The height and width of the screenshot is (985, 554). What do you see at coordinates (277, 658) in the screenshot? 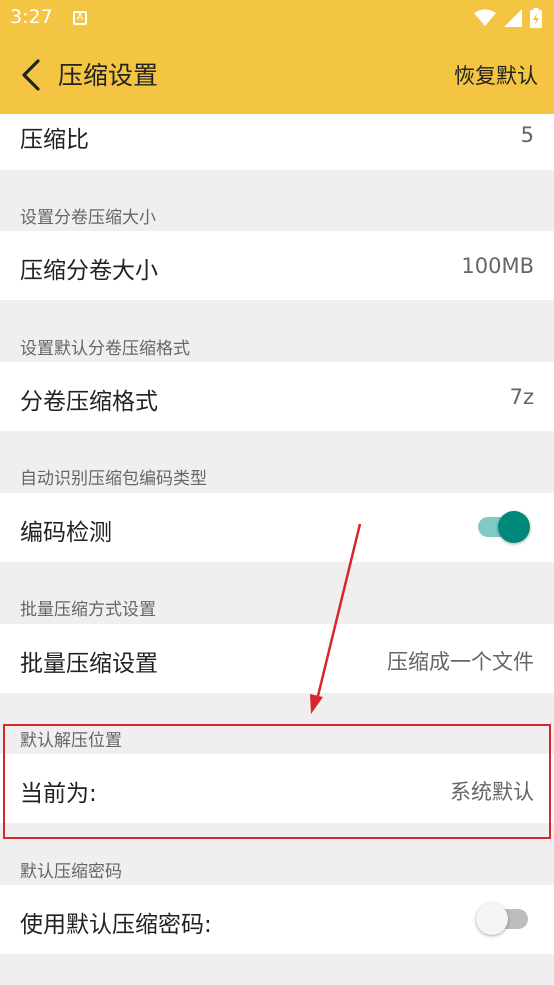
I see `batch-mode-row: 批量压缩设置 压缩成一个文件` at bounding box center [277, 658].